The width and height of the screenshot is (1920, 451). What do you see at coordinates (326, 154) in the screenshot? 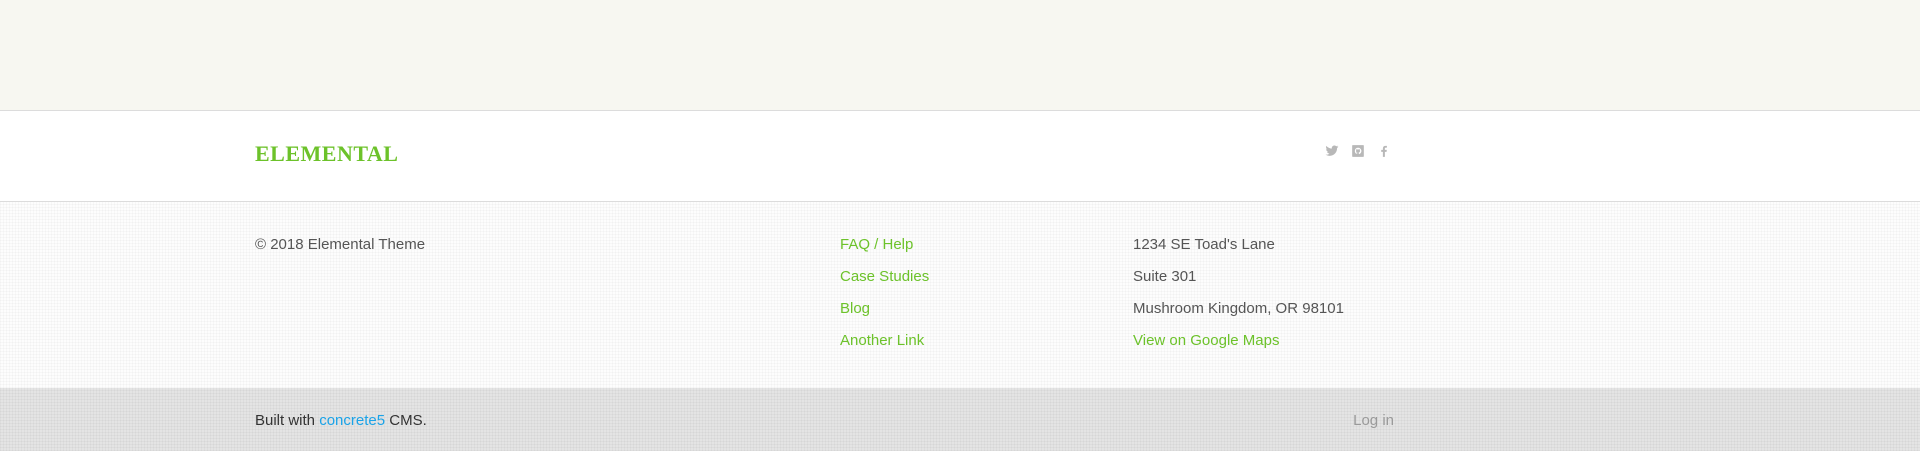
I see `site-logo: ELEMENTAL` at bounding box center [326, 154].